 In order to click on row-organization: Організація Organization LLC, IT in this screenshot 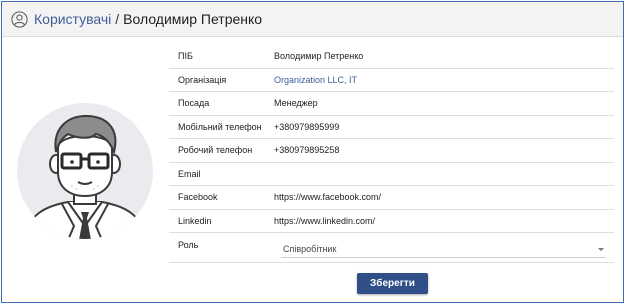, I will do `click(391, 80)`.